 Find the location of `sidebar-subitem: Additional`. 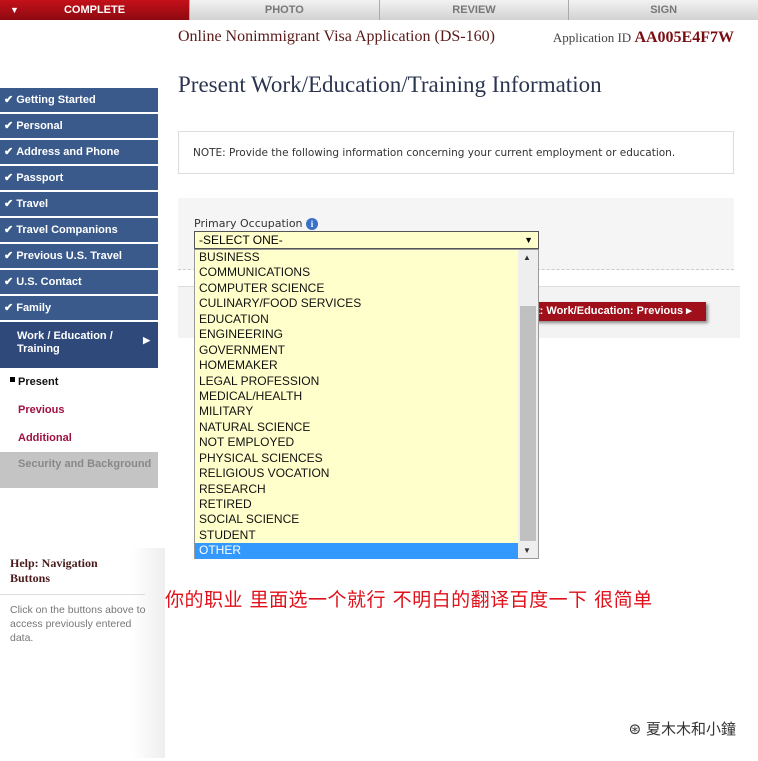

sidebar-subitem: Additional is located at coordinates (79, 438).